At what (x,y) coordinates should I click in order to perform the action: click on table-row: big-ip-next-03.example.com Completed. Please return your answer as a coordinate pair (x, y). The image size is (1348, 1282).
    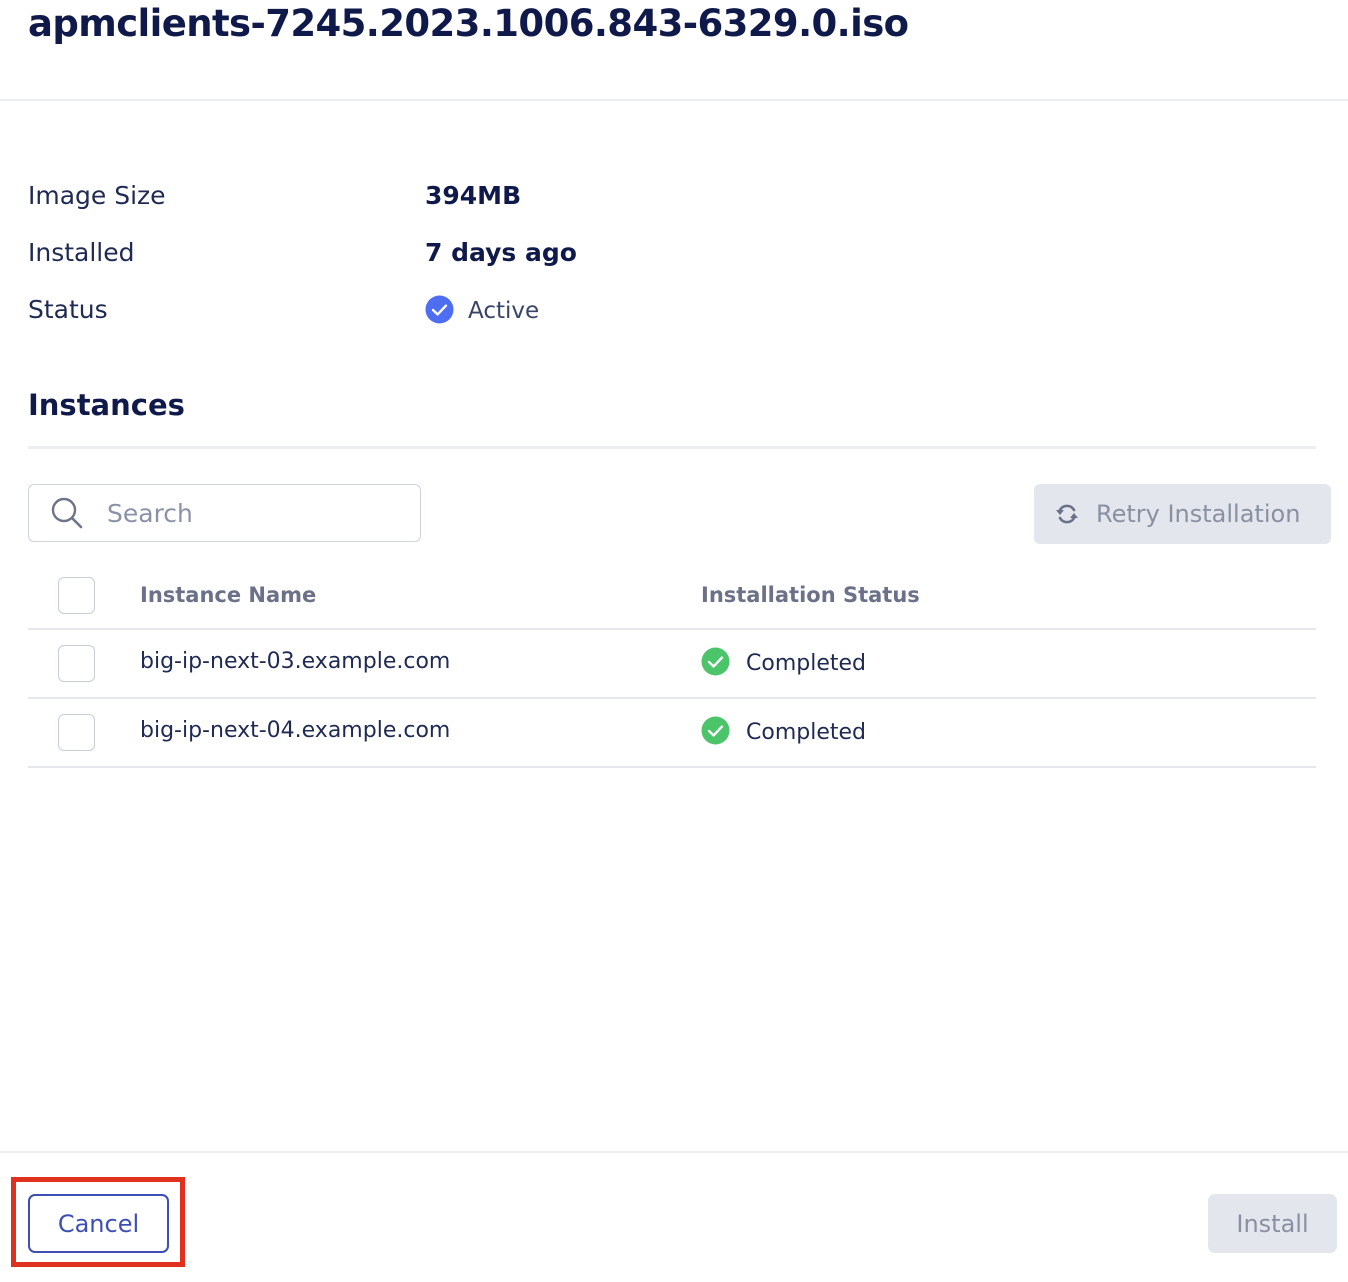
    Looking at the image, I should click on (672, 664).